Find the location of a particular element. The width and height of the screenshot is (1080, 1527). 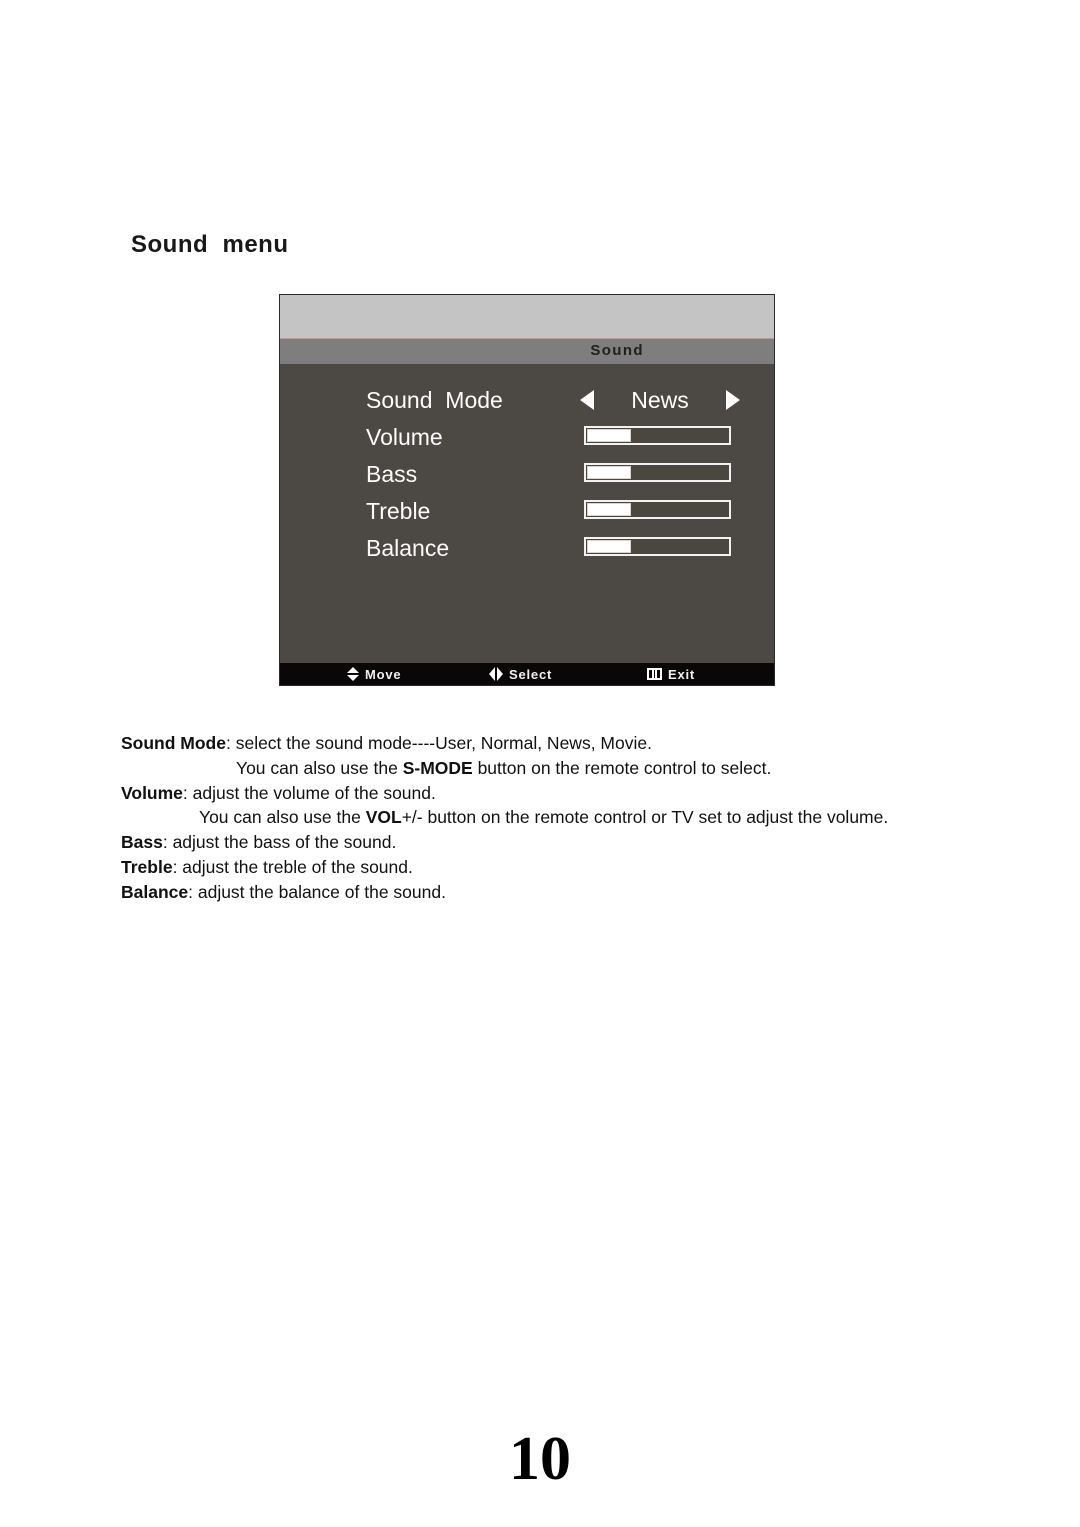

term-s-mode: S-MODE is located at coordinates (437, 767).